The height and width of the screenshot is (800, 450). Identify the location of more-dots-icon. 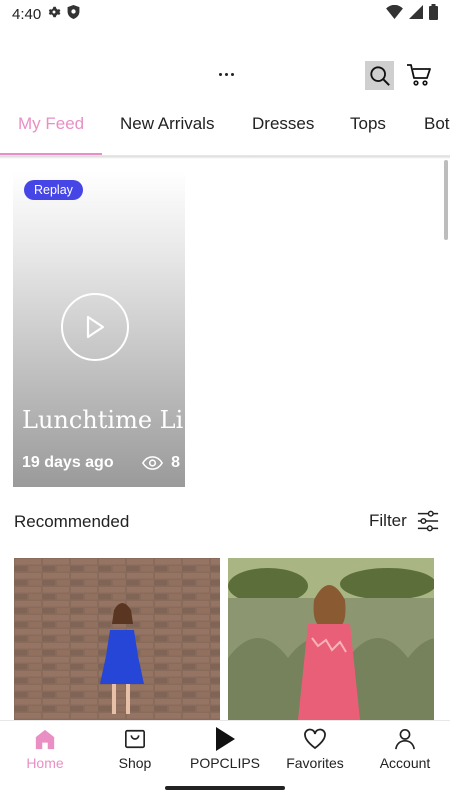
(220, 74).